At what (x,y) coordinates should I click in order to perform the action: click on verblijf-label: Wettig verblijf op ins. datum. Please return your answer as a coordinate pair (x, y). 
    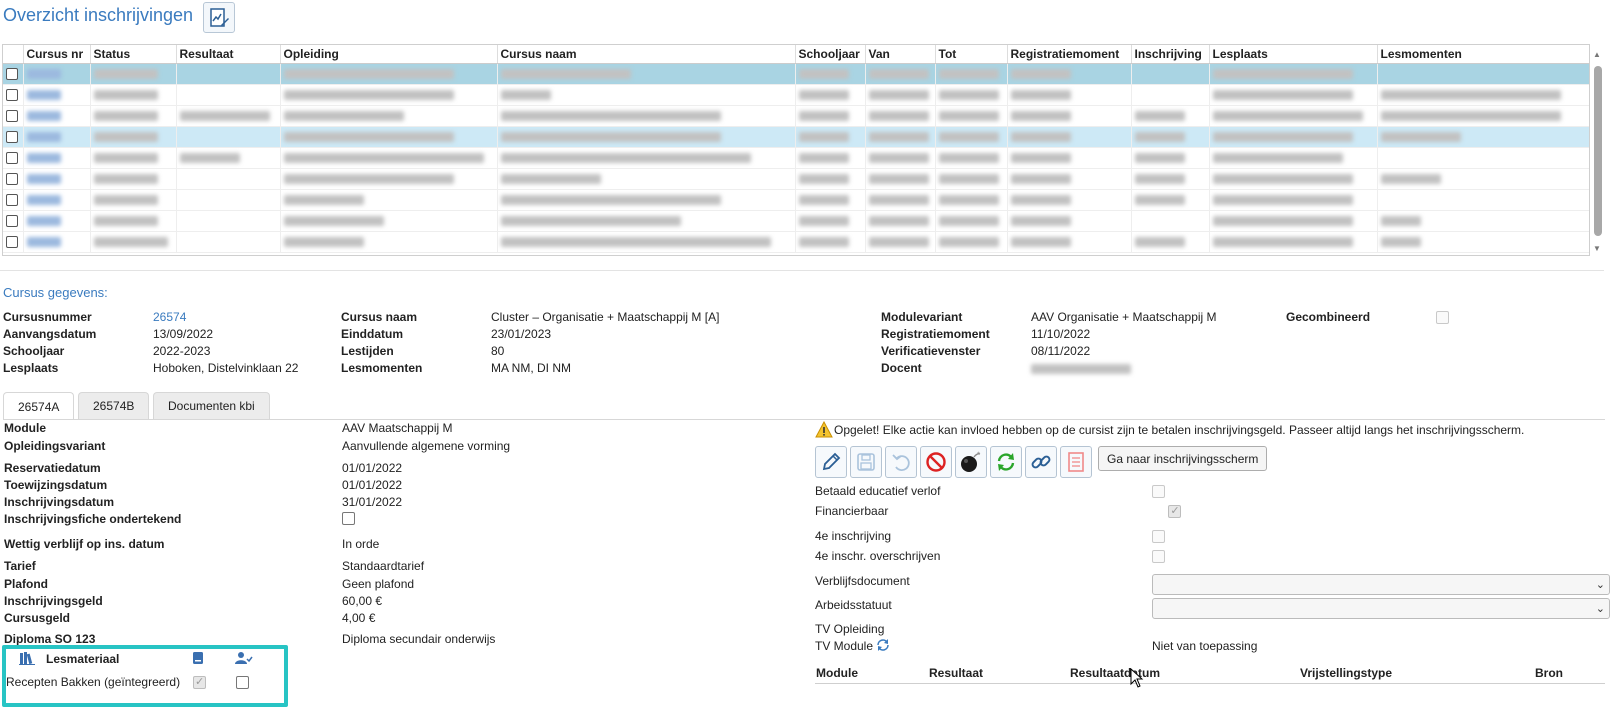
    Looking at the image, I should click on (84, 544).